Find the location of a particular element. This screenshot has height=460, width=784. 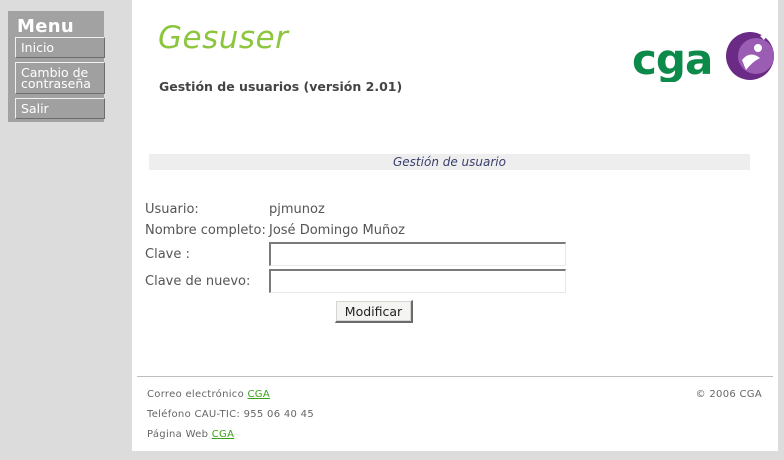

footer-divider is located at coordinates (455, 376).